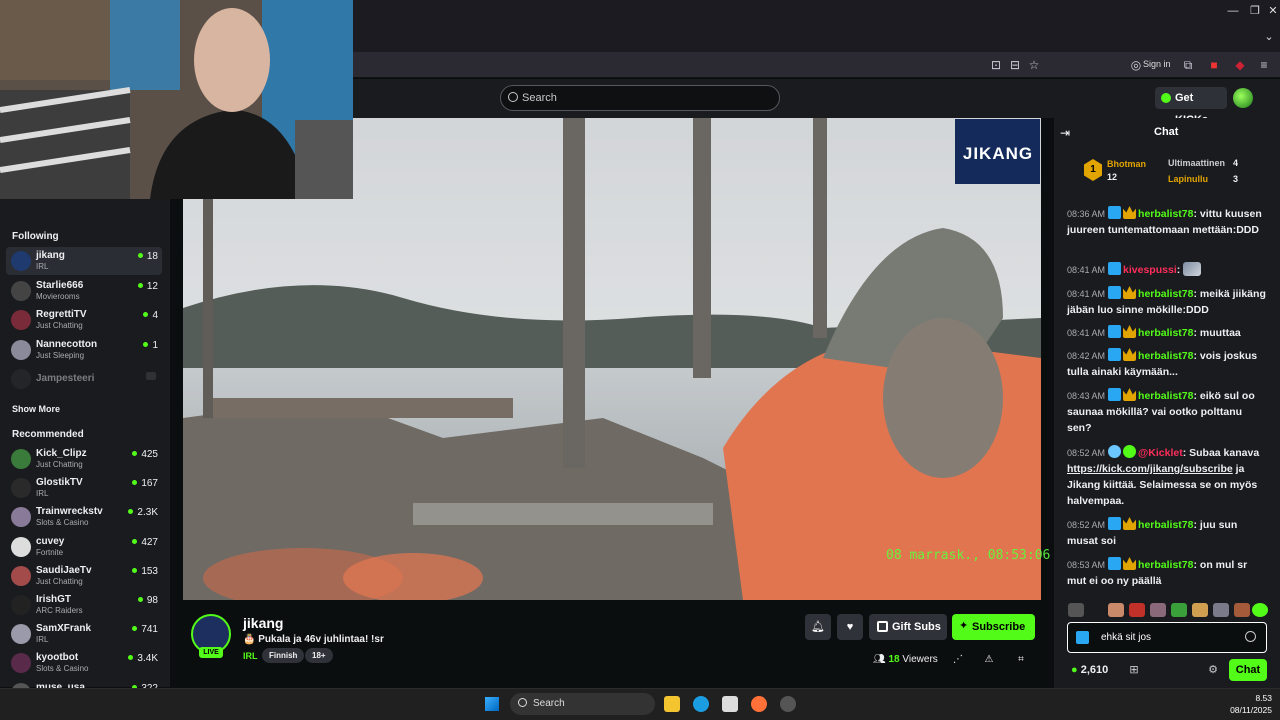 The width and height of the screenshot is (1280, 720). What do you see at coordinates (1192, 269) in the screenshot?
I see `shark-emote-icon` at bounding box center [1192, 269].